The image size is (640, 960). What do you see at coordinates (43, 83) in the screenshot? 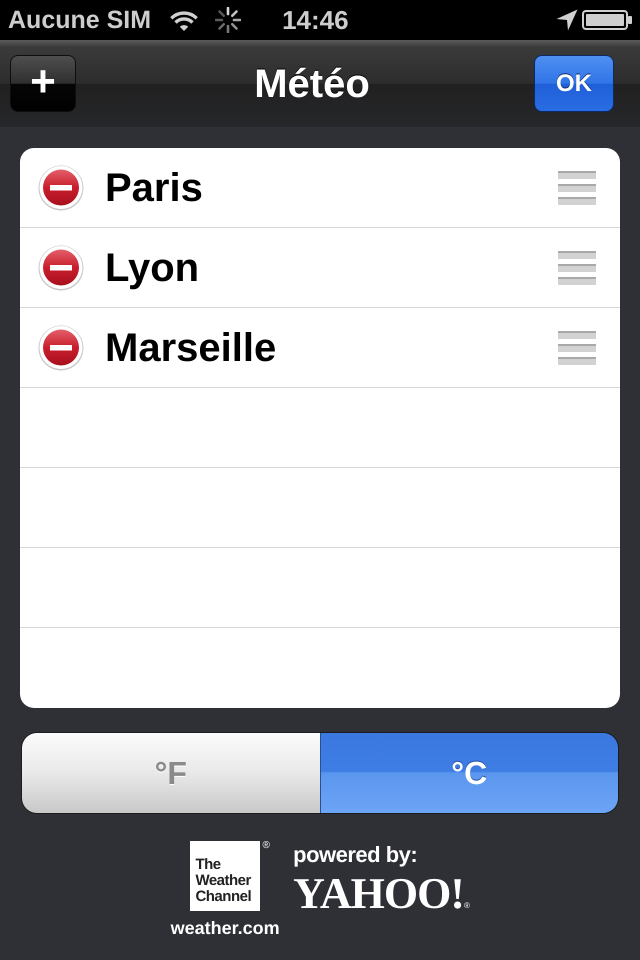
I see `add-button: +` at bounding box center [43, 83].